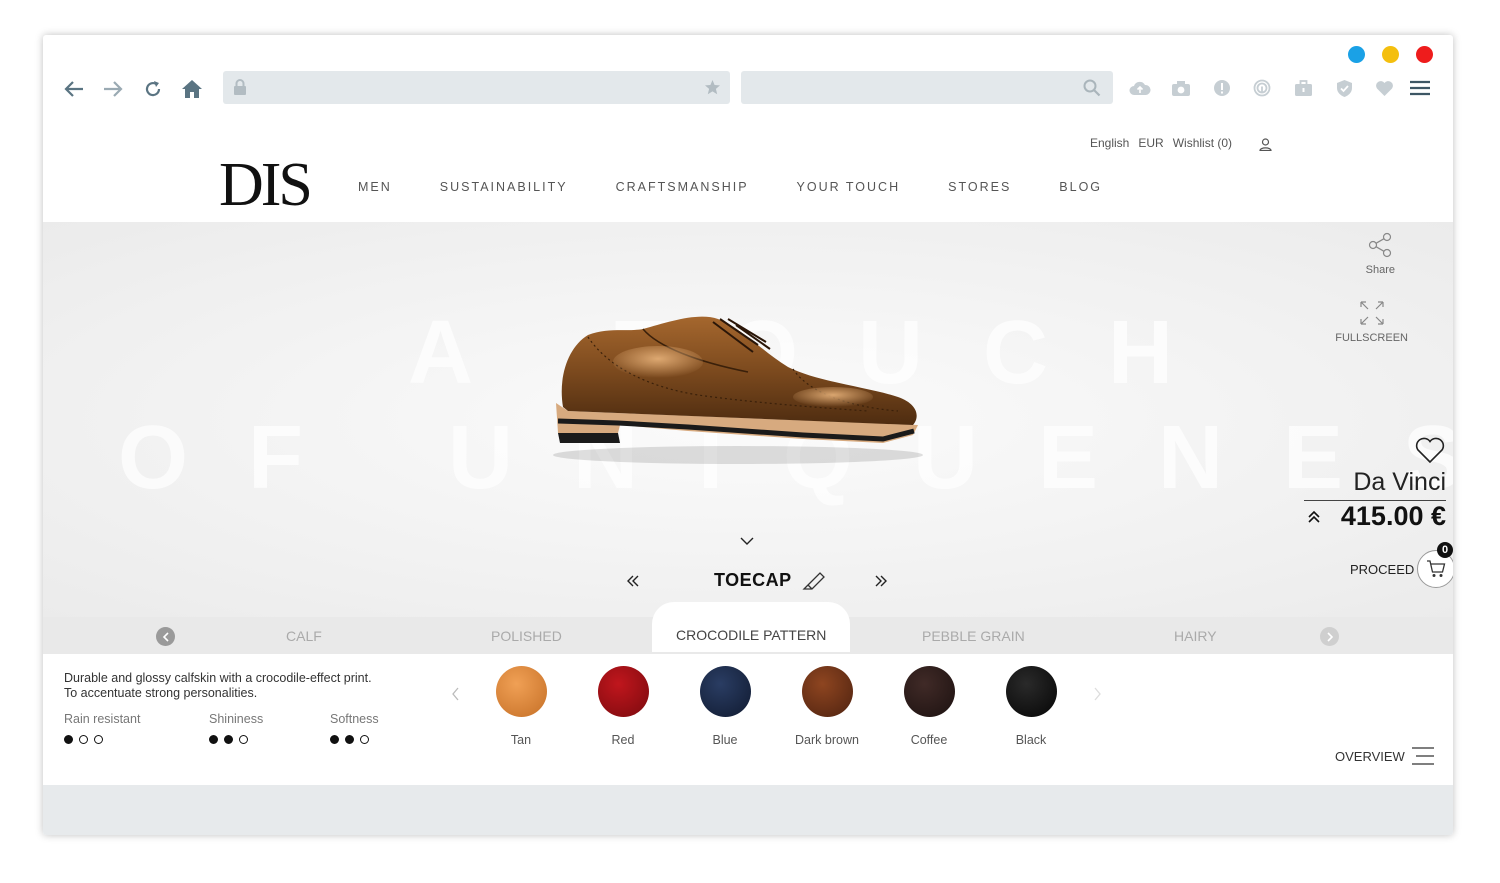 This screenshot has height=883, width=1500. Describe the element at coordinates (1382, 569) in the screenshot. I see `proceed-button: PROCEED` at that location.